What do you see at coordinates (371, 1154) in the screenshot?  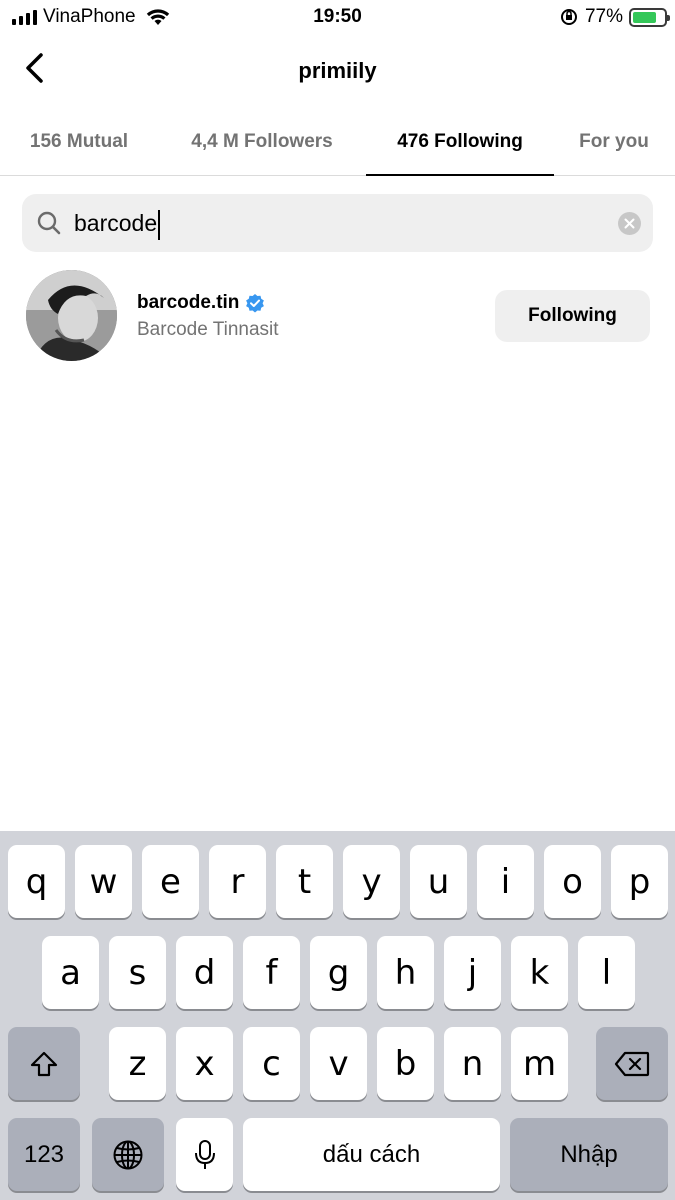 I see `space-key: dấu cách` at bounding box center [371, 1154].